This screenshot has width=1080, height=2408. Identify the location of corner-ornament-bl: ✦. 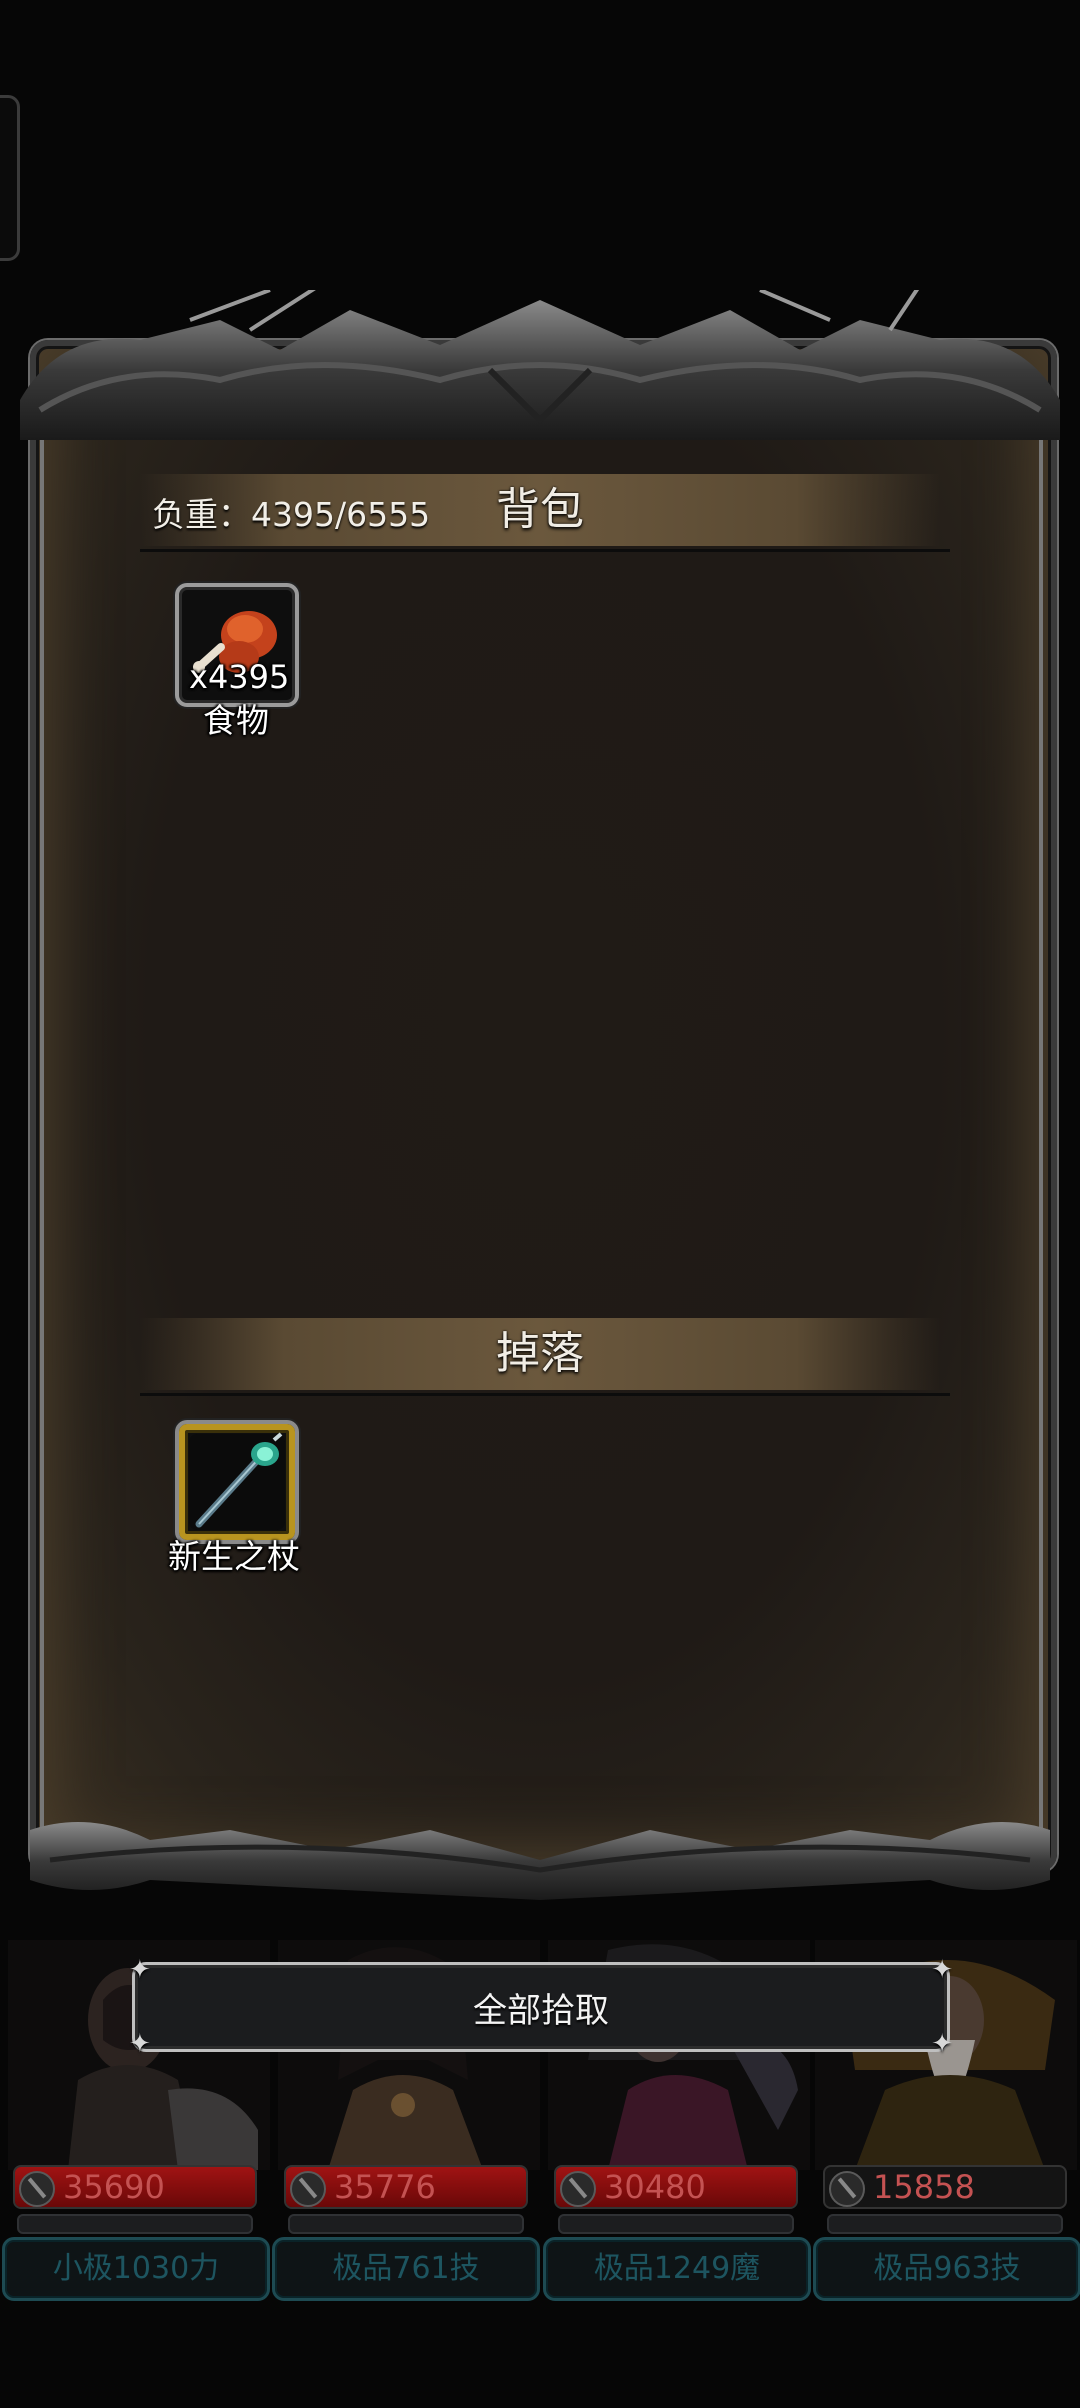
(140, 2044).